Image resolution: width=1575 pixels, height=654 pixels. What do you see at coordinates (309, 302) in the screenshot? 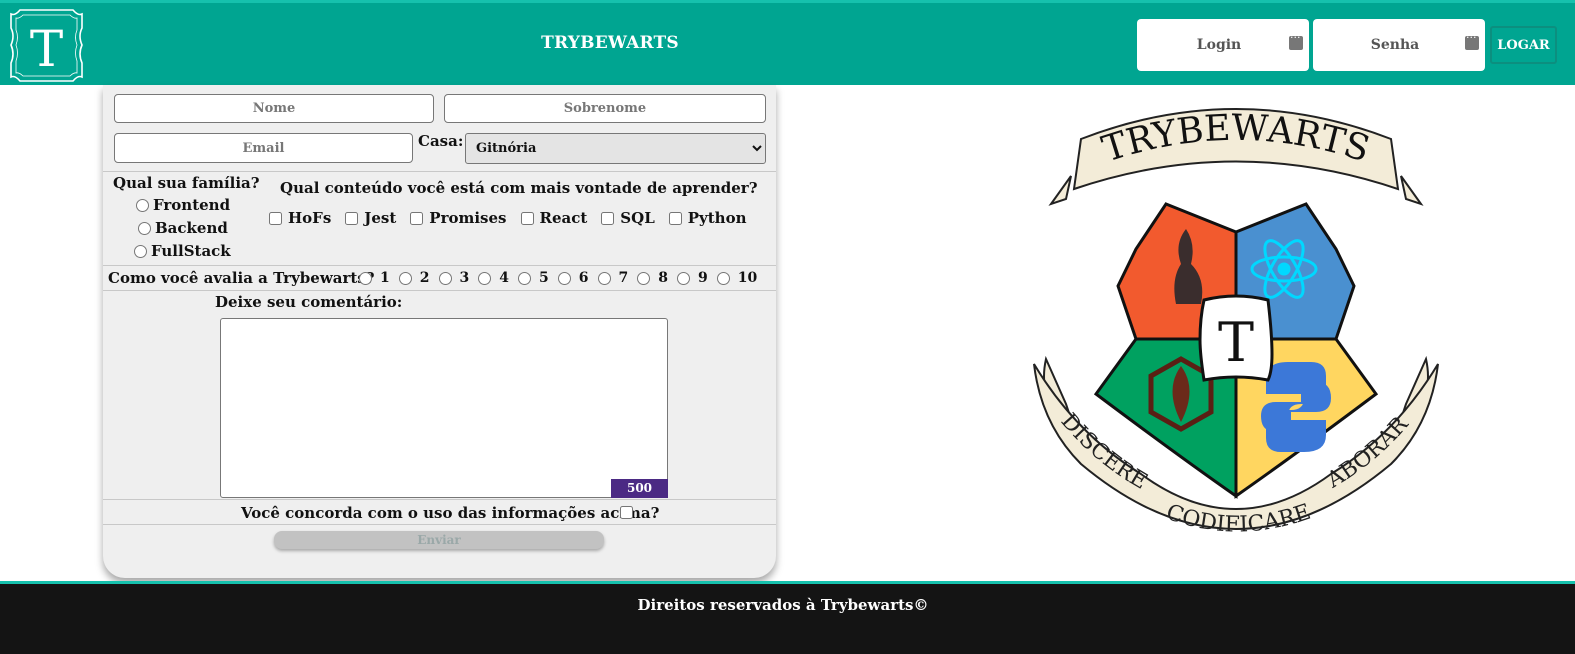
I see `comment-label: Deixe seu comentário:` at bounding box center [309, 302].